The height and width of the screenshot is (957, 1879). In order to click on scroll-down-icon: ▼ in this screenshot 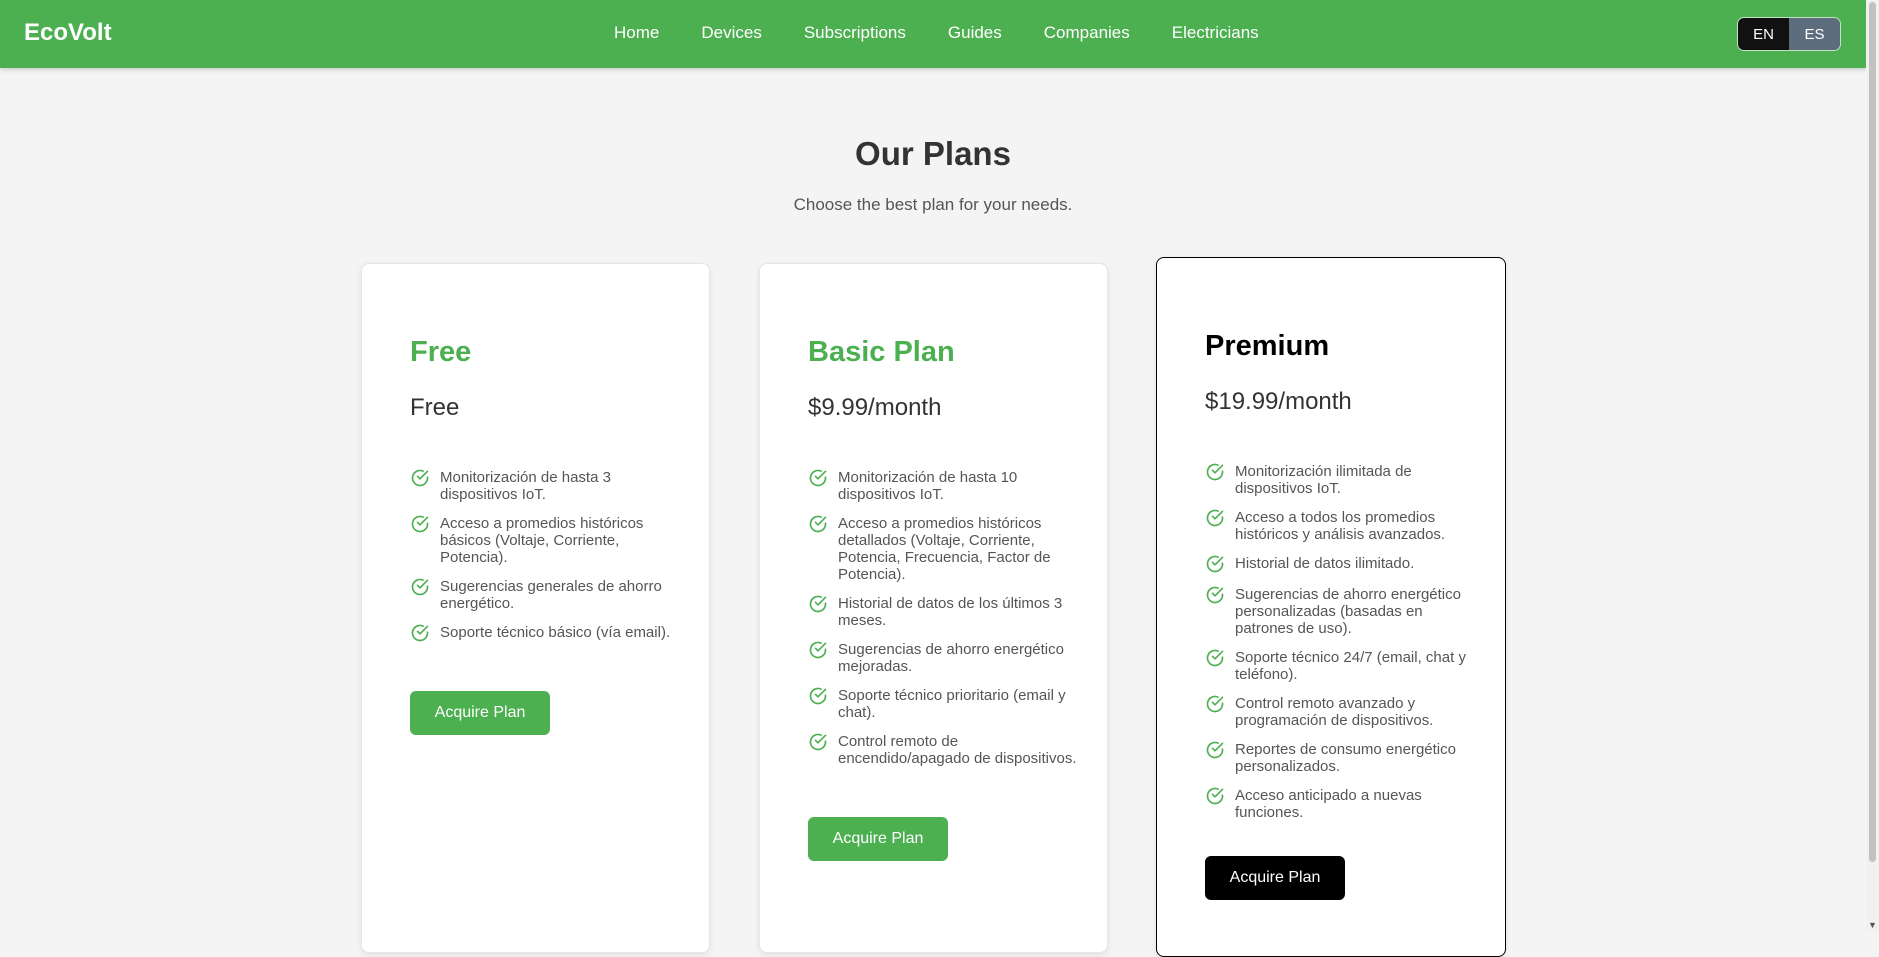, I will do `click(1872, 925)`.